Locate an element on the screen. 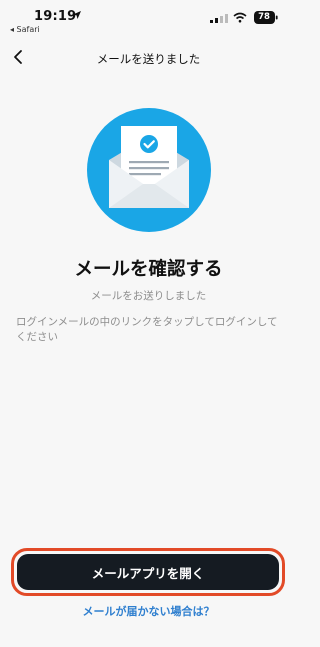  status-bar: 19:19 ◂ Safari 78 is located at coordinates (148, 19).